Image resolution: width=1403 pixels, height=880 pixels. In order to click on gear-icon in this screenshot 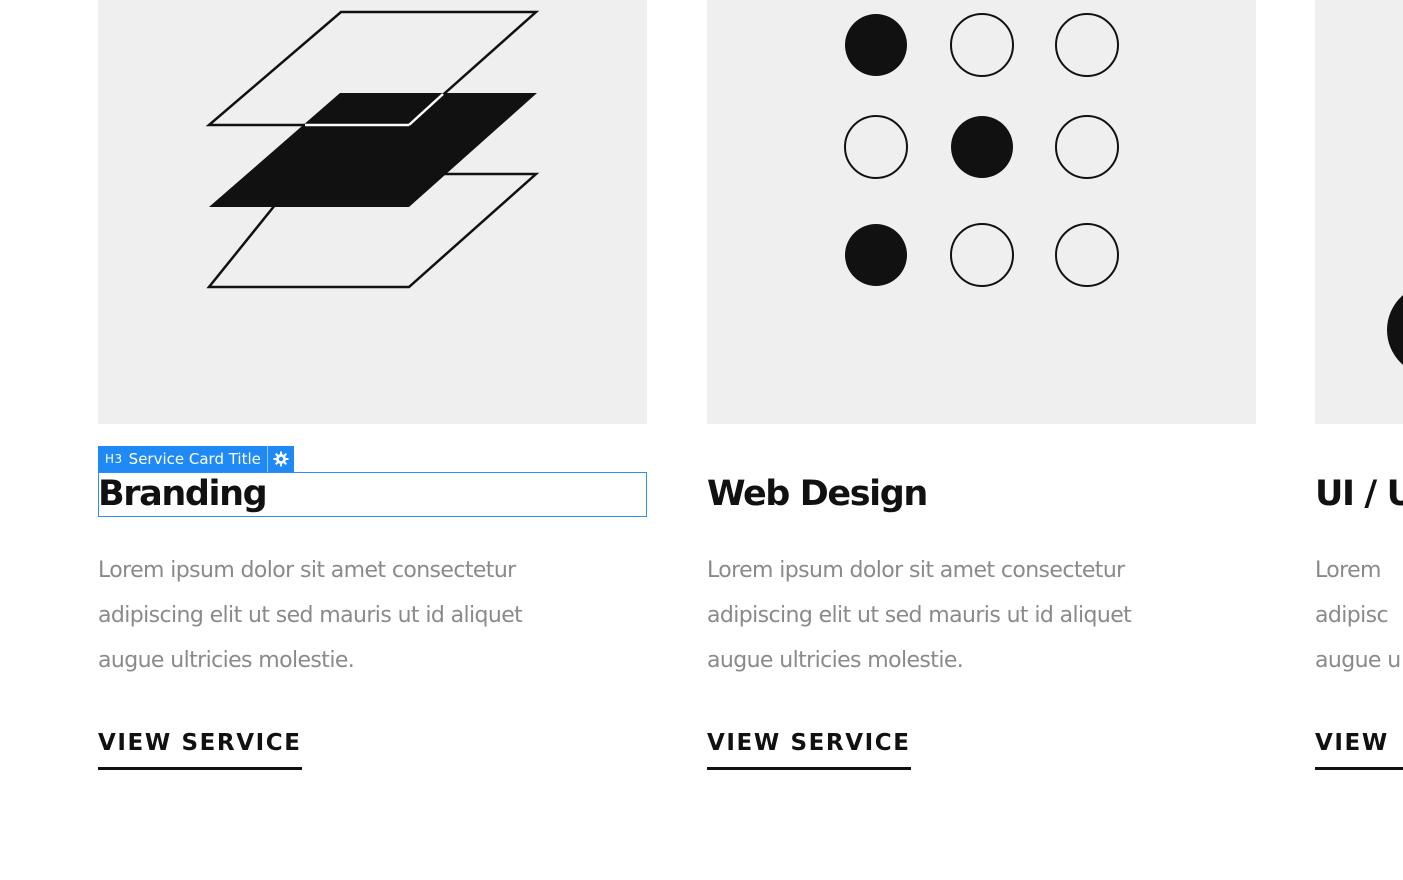, I will do `click(280, 459)`.